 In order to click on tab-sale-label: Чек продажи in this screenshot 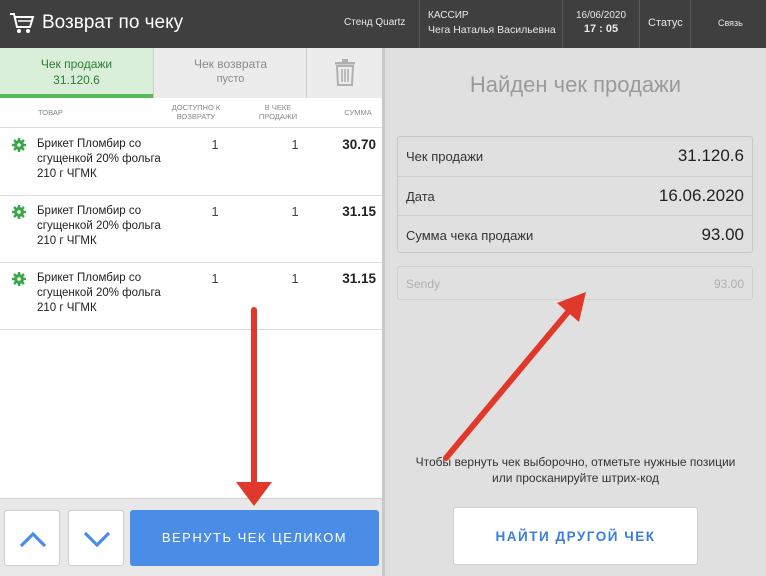, I will do `click(76, 64)`.